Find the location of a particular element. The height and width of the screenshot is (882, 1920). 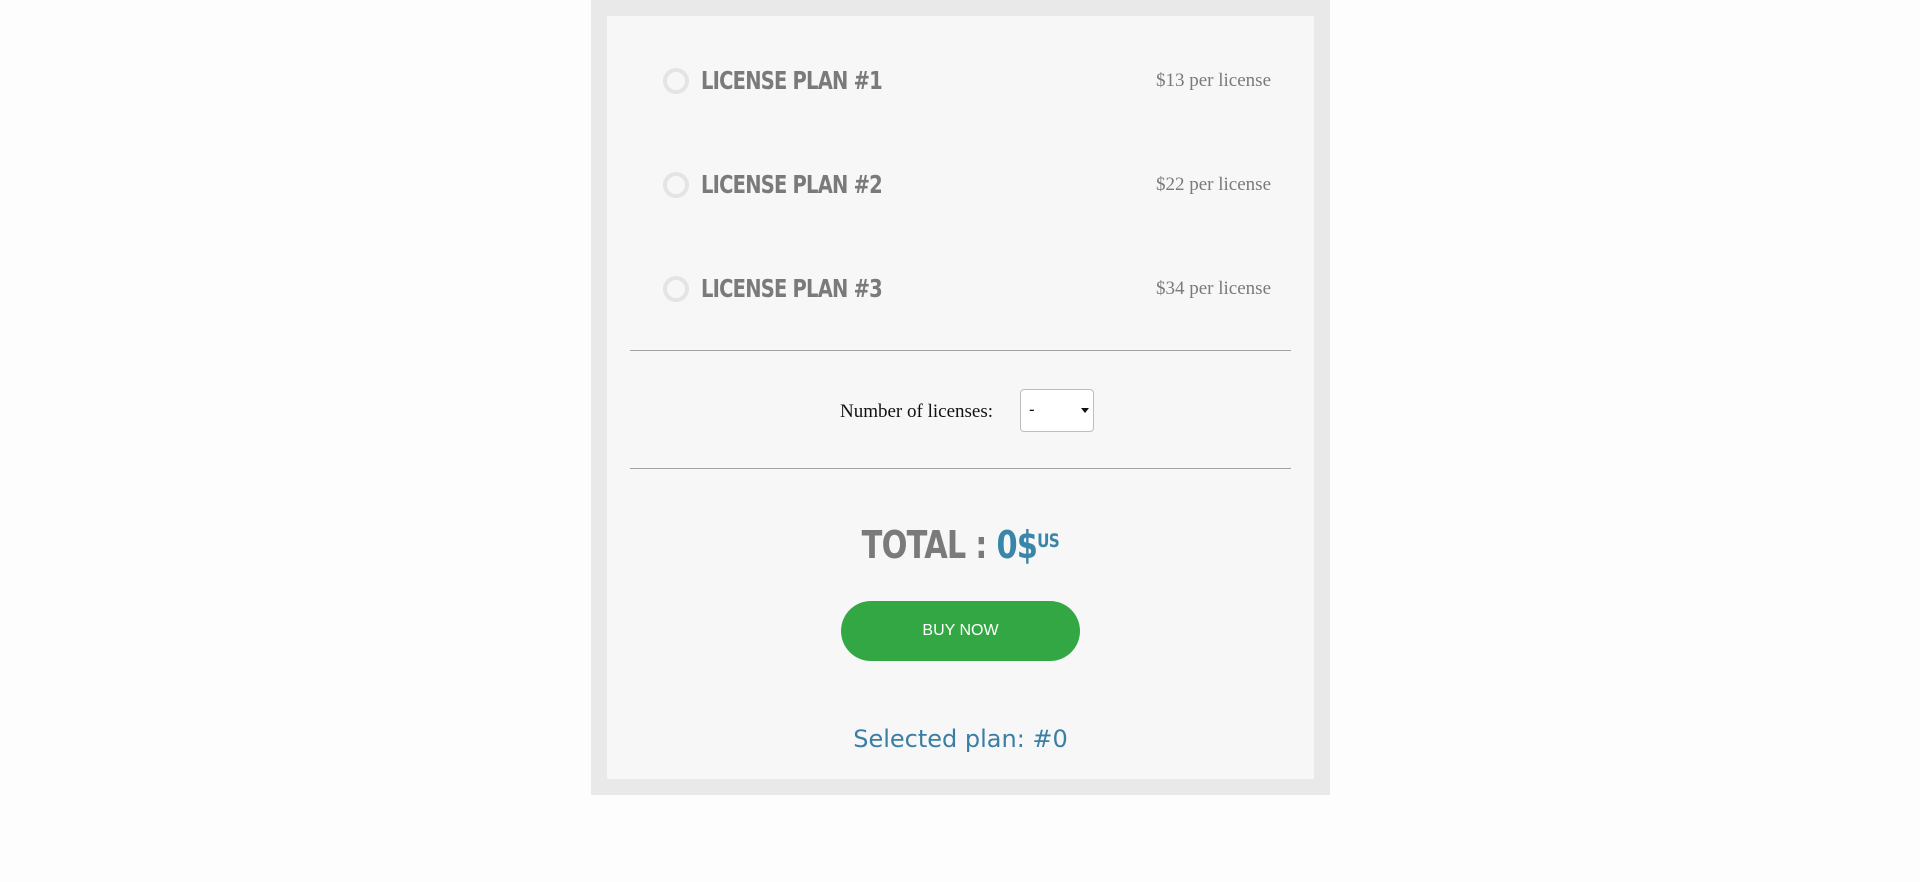

caret-down-icon is located at coordinates (1085, 410).